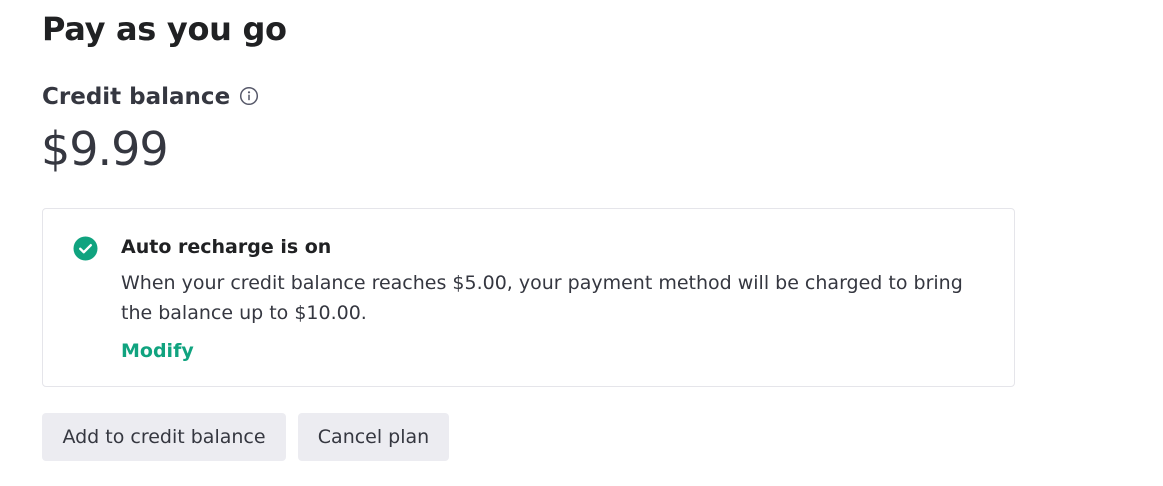 This screenshot has height=486, width=1163. What do you see at coordinates (373, 437) in the screenshot?
I see `cancel-plan-button: Cancel plan` at bounding box center [373, 437].